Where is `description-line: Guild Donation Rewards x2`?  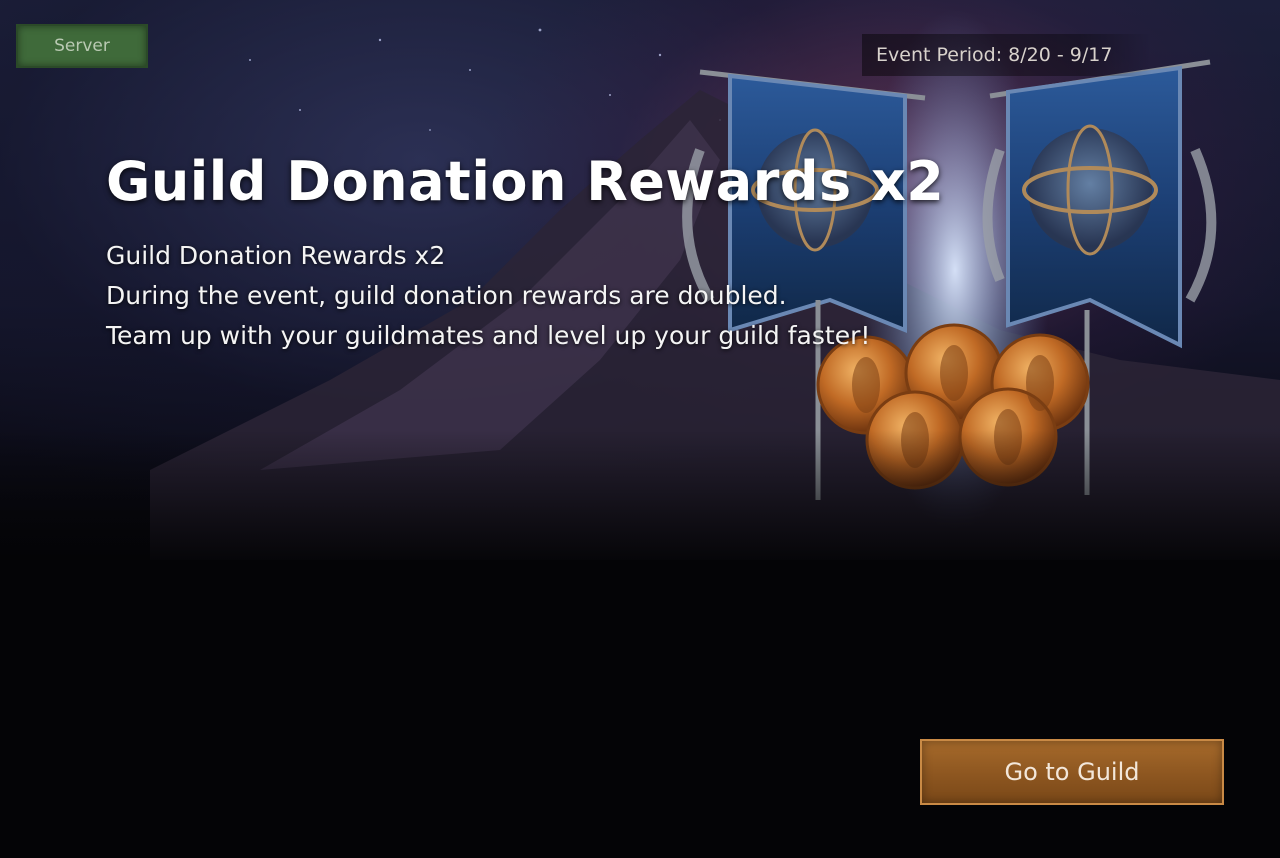 description-line: Guild Donation Rewards x2 is located at coordinates (276, 255).